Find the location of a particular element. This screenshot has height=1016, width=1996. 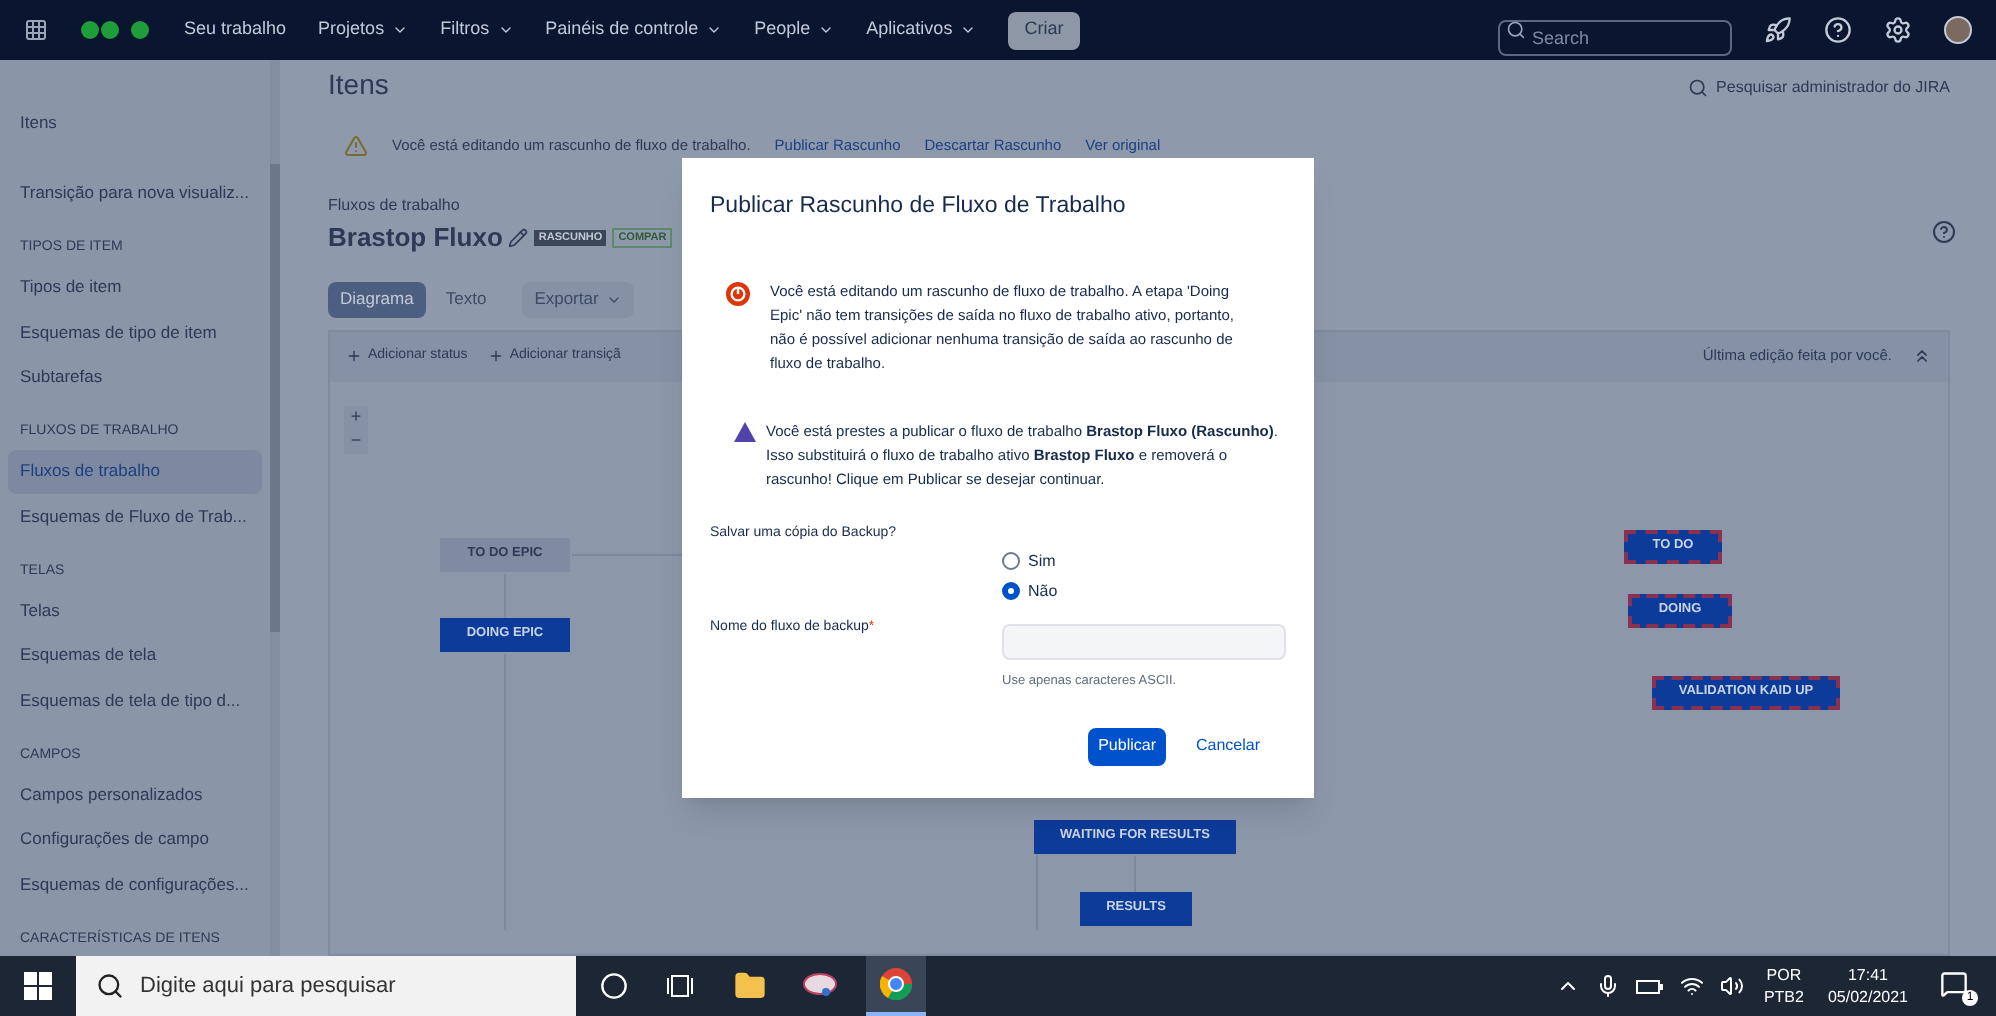

view-tab: Texto is located at coordinates (466, 299).